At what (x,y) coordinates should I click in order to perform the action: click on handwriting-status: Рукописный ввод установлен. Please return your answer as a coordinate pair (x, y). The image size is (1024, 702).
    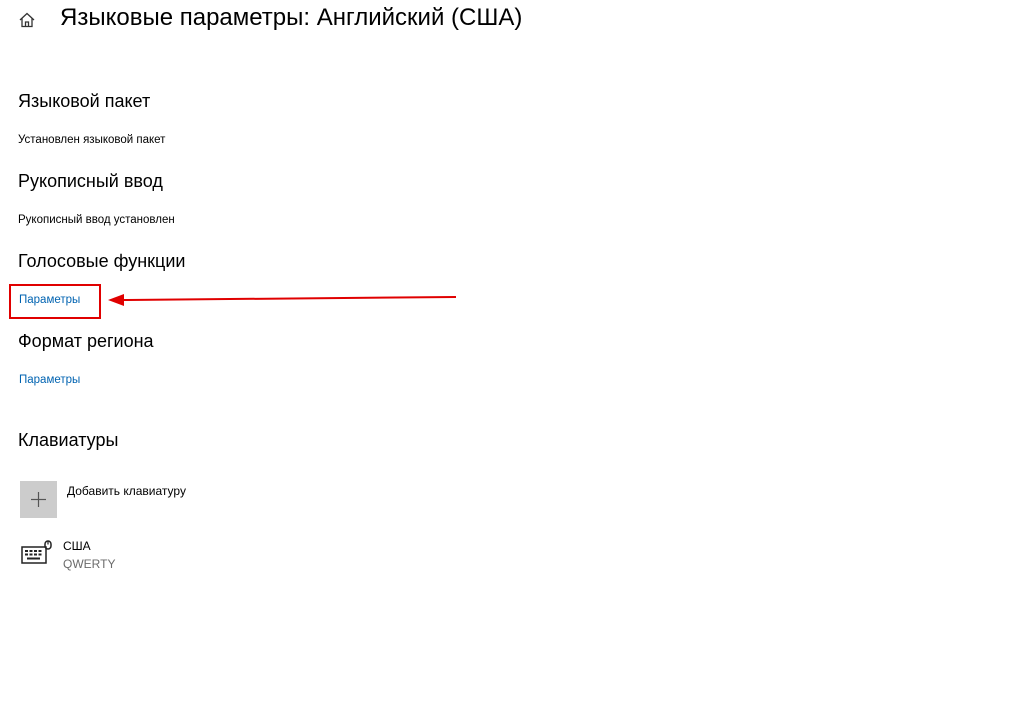
    Looking at the image, I should click on (96, 220).